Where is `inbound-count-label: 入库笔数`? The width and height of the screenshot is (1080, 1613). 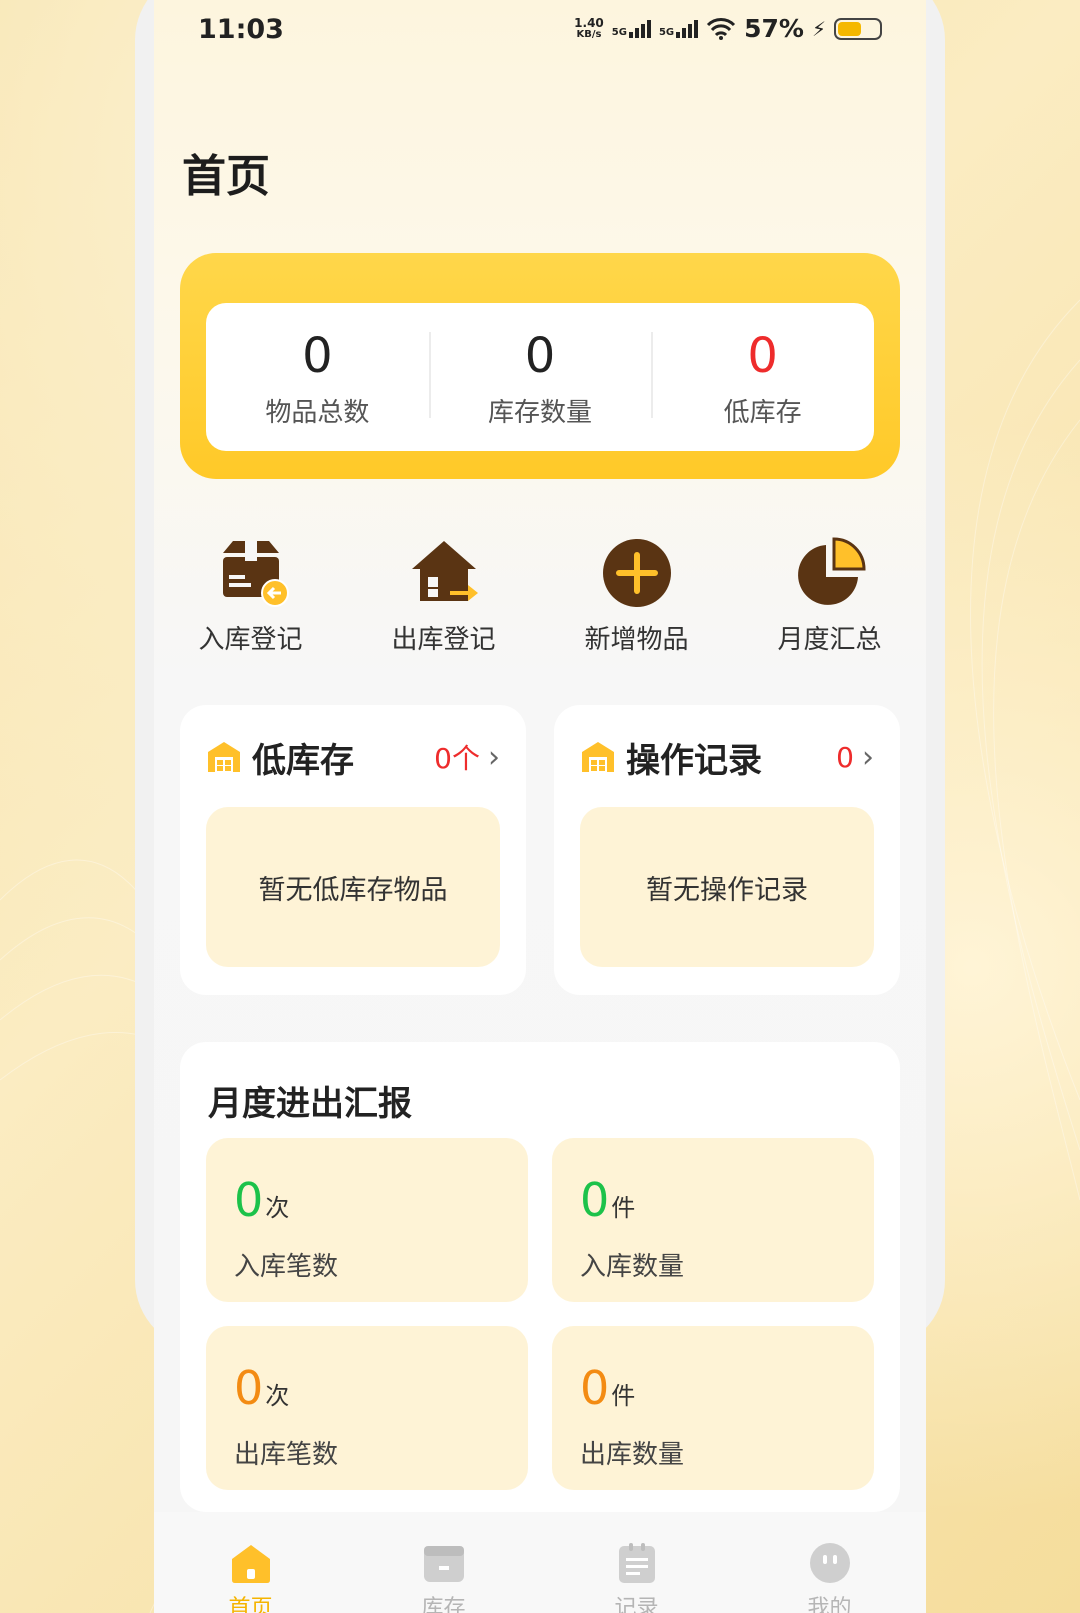 inbound-count-label: 入库笔数 is located at coordinates (286, 1267).